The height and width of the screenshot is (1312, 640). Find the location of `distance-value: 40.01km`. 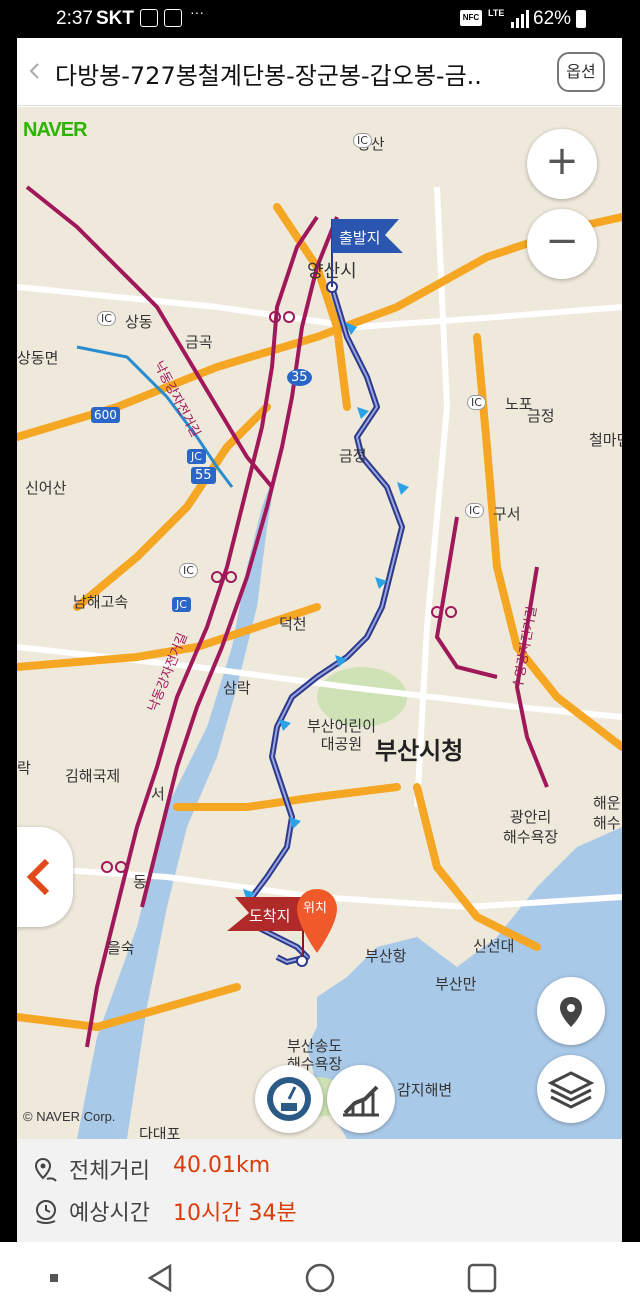

distance-value: 40.01km is located at coordinates (222, 1165).